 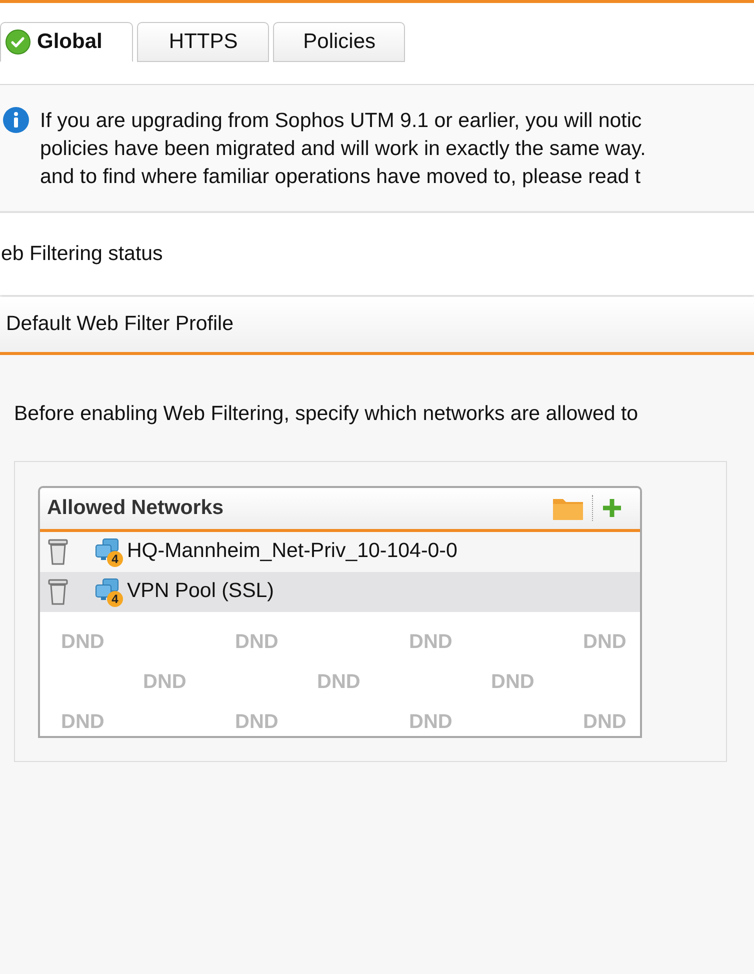 What do you see at coordinates (82, 253) in the screenshot?
I see `section-title: eb Filtering status` at bounding box center [82, 253].